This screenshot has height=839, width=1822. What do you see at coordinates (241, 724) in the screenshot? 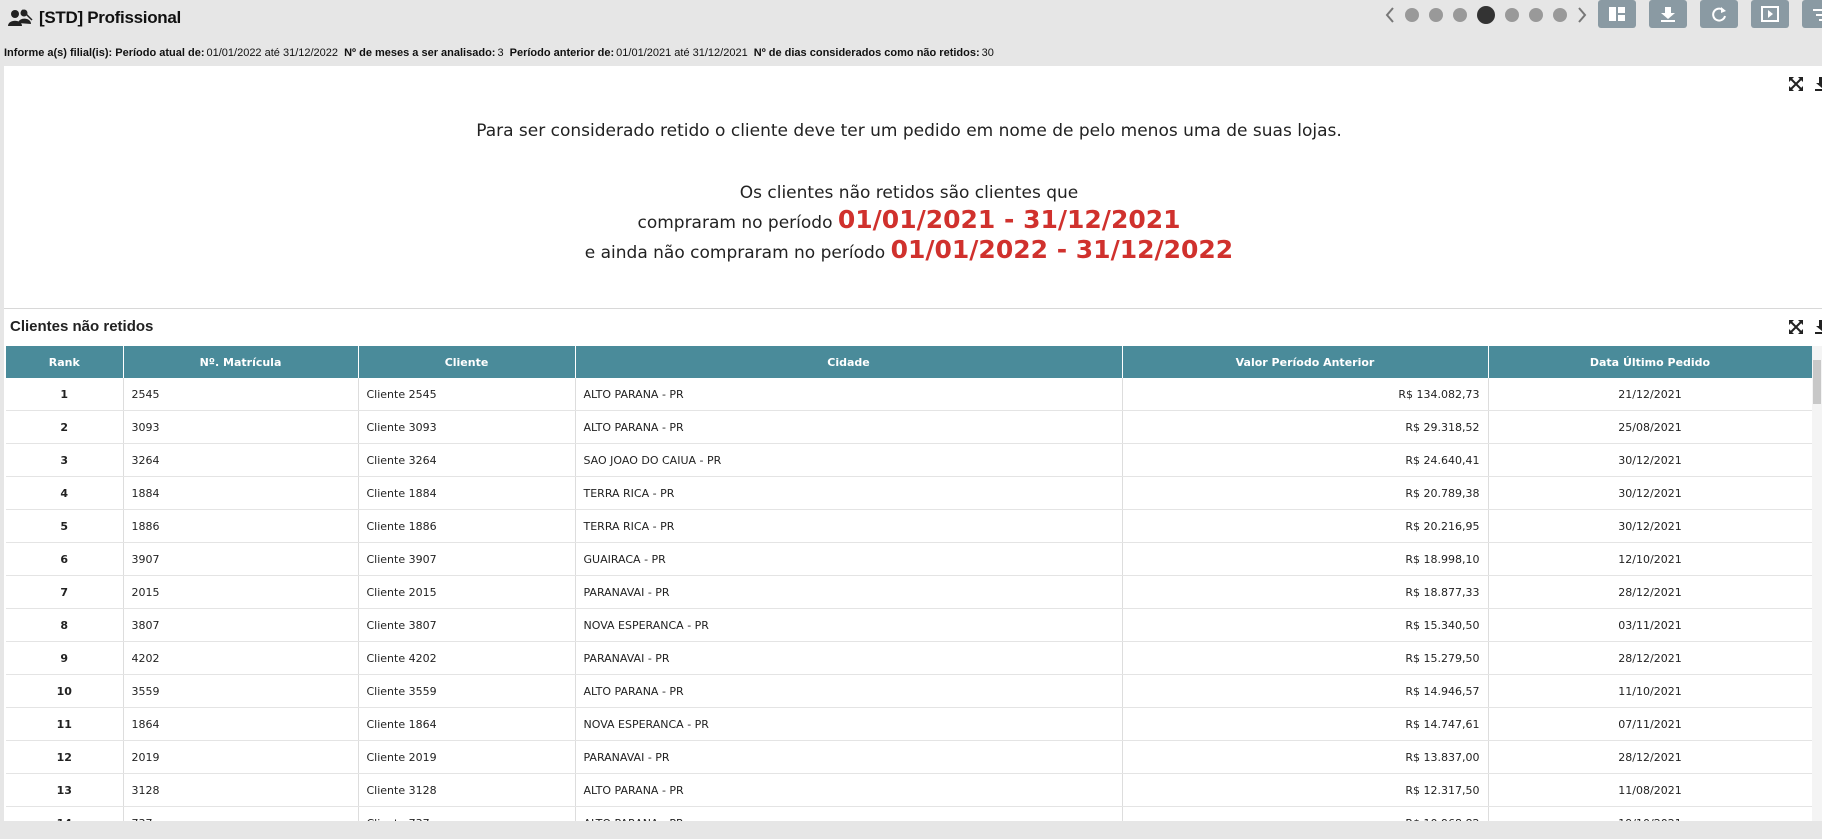
I see `cell-matricula: 1864` at bounding box center [241, 724].